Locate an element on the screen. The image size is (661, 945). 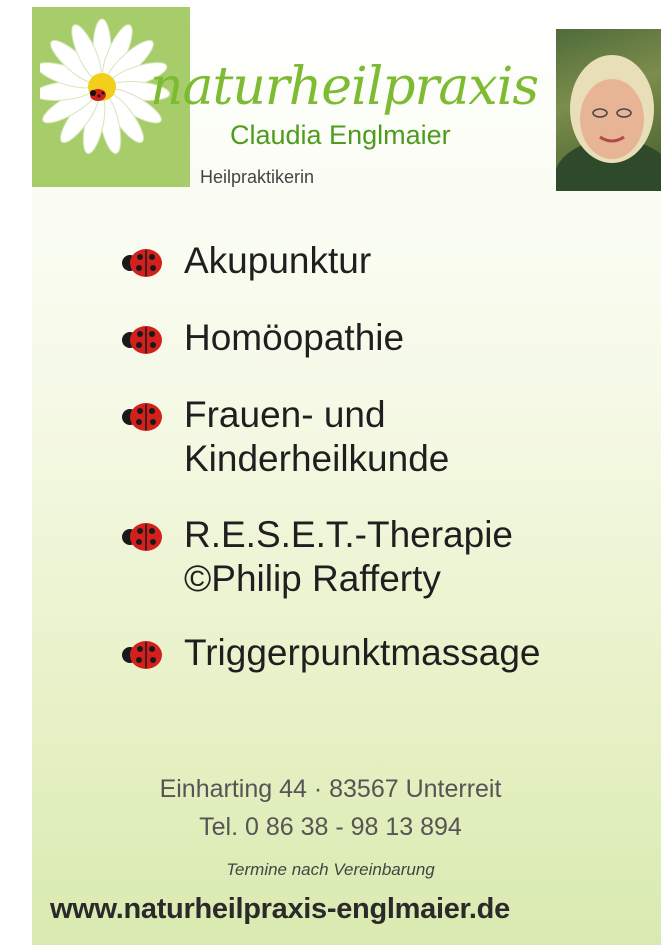
list-item: Frauen- und Kinderheilkunde is located at coordinates (390, 437).